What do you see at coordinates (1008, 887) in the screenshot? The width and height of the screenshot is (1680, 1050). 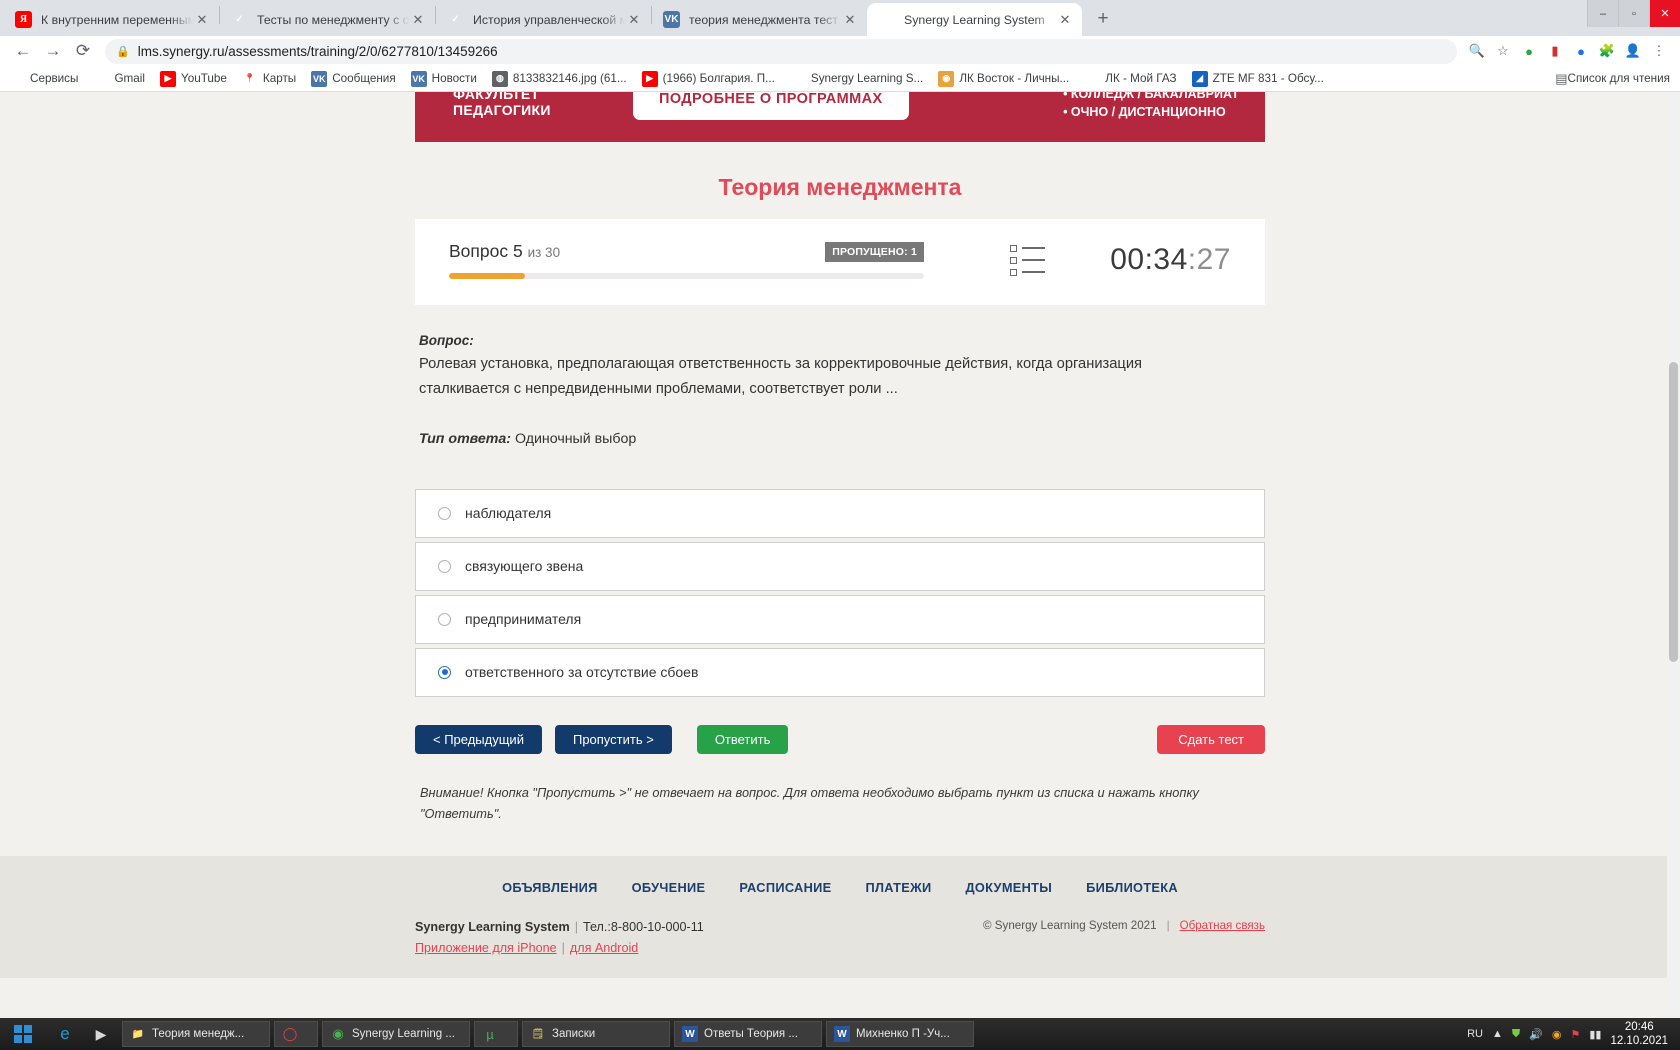 I see `footer-link-documents: ДОКУМЕНТЫ` at bounding box center [1008, 887].